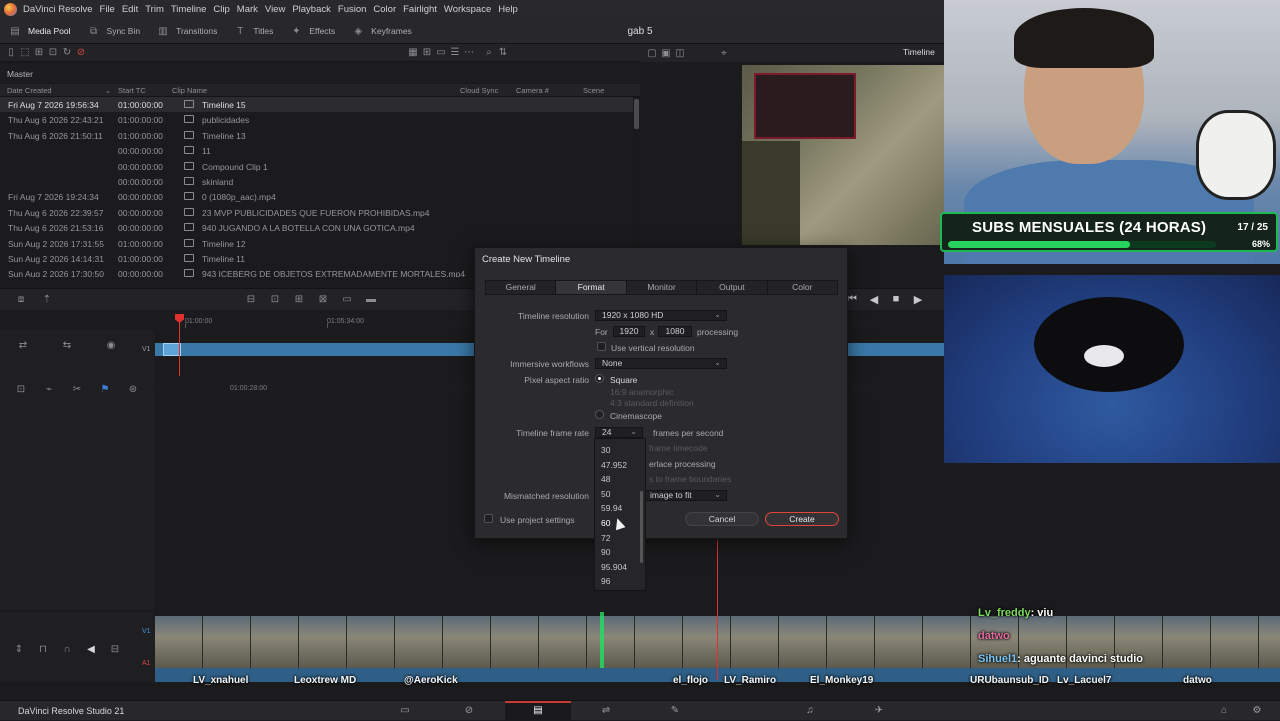 Image resolution: width=1280 pixels, height=721 pixels. Describe the element at coordinates (29, 90) in the screenshot. I see `col-date-created: Date Created` at that location.